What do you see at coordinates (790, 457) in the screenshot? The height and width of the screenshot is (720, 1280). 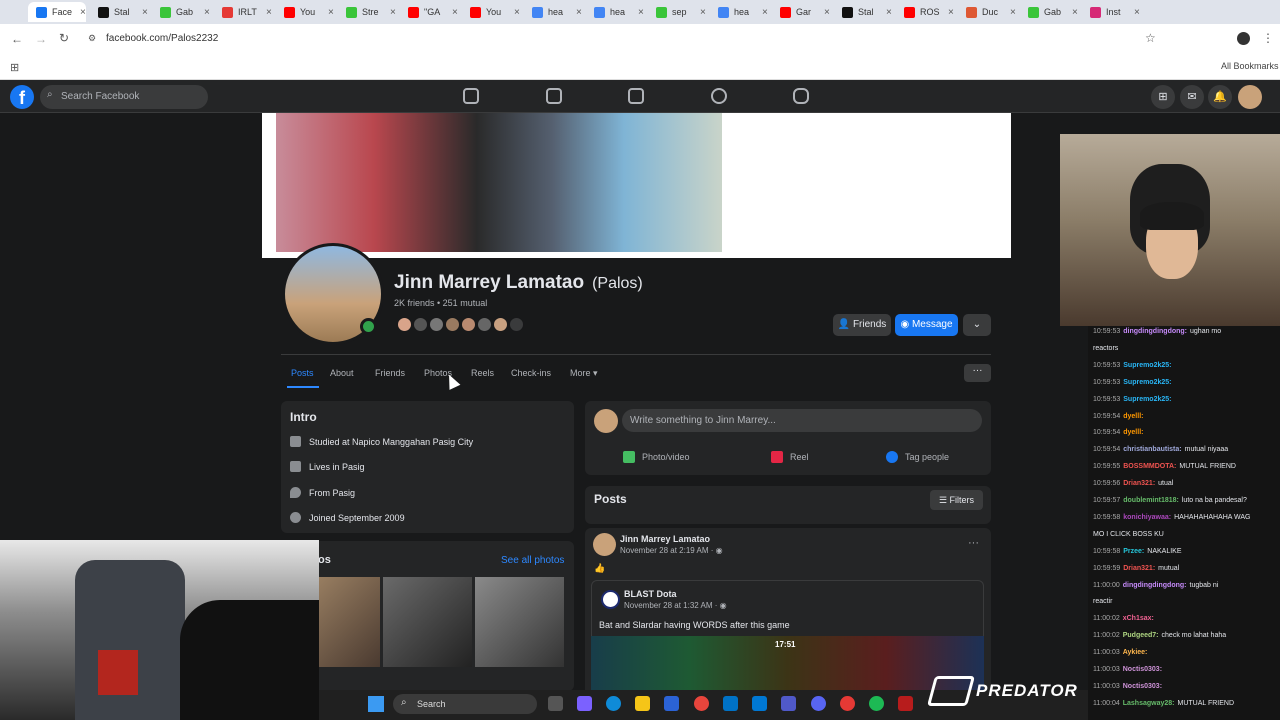 I see `reel-button: Reel` at bounding box center [790, 457].